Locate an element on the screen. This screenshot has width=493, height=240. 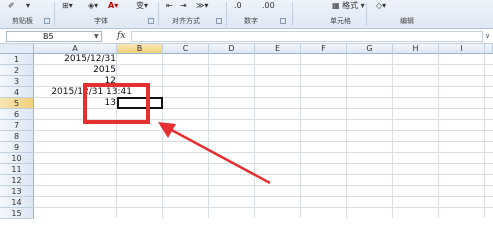
group-label-font: 字体 is located at coordinates (101, 21).